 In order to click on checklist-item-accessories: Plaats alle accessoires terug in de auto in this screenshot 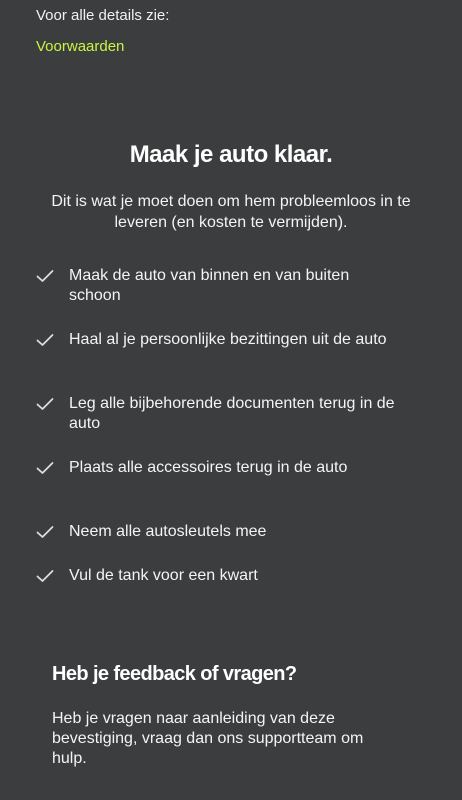, I will do `click(216, 480)`.